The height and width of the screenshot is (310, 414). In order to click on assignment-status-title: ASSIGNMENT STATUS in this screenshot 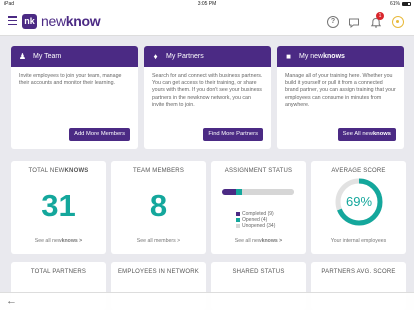, I will do `click(258, 171)`.